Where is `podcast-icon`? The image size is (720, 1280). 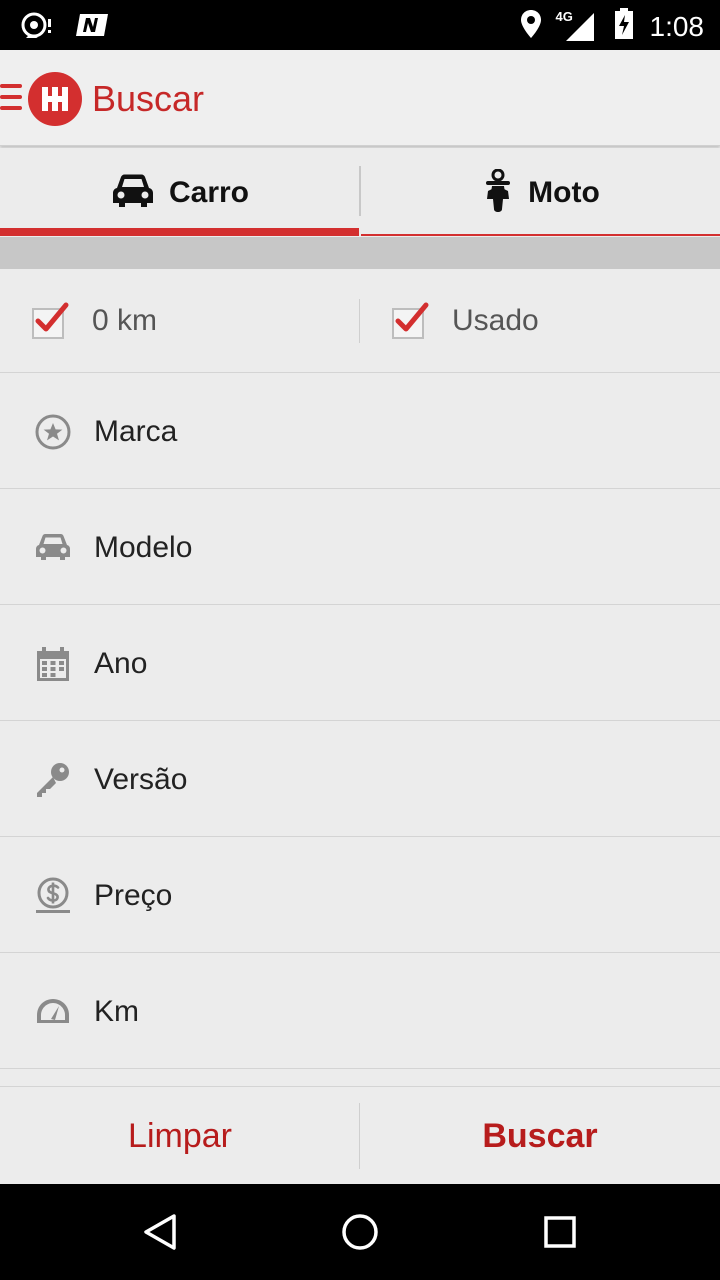 podcast-icon is located at coordinates (37, 27).